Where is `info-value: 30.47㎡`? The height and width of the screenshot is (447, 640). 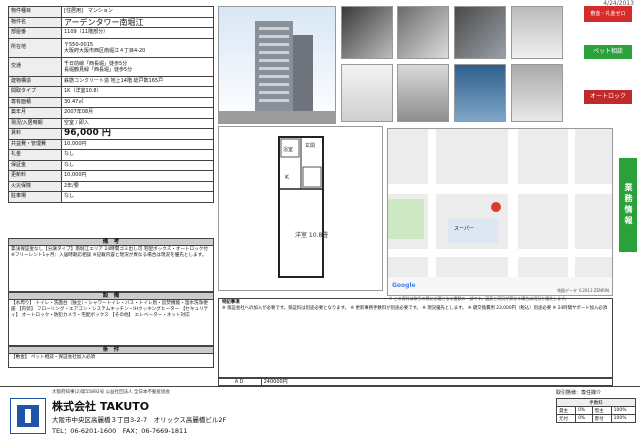
info-value: 30.47㎡ is located at coordinates (137, 102).